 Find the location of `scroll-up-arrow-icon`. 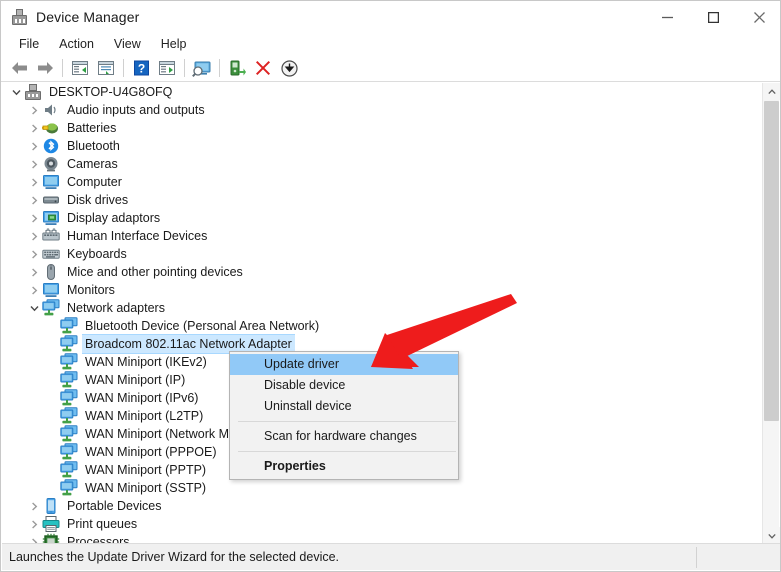

scroll-up-arrow-icon is located at coordinates (771, 91).